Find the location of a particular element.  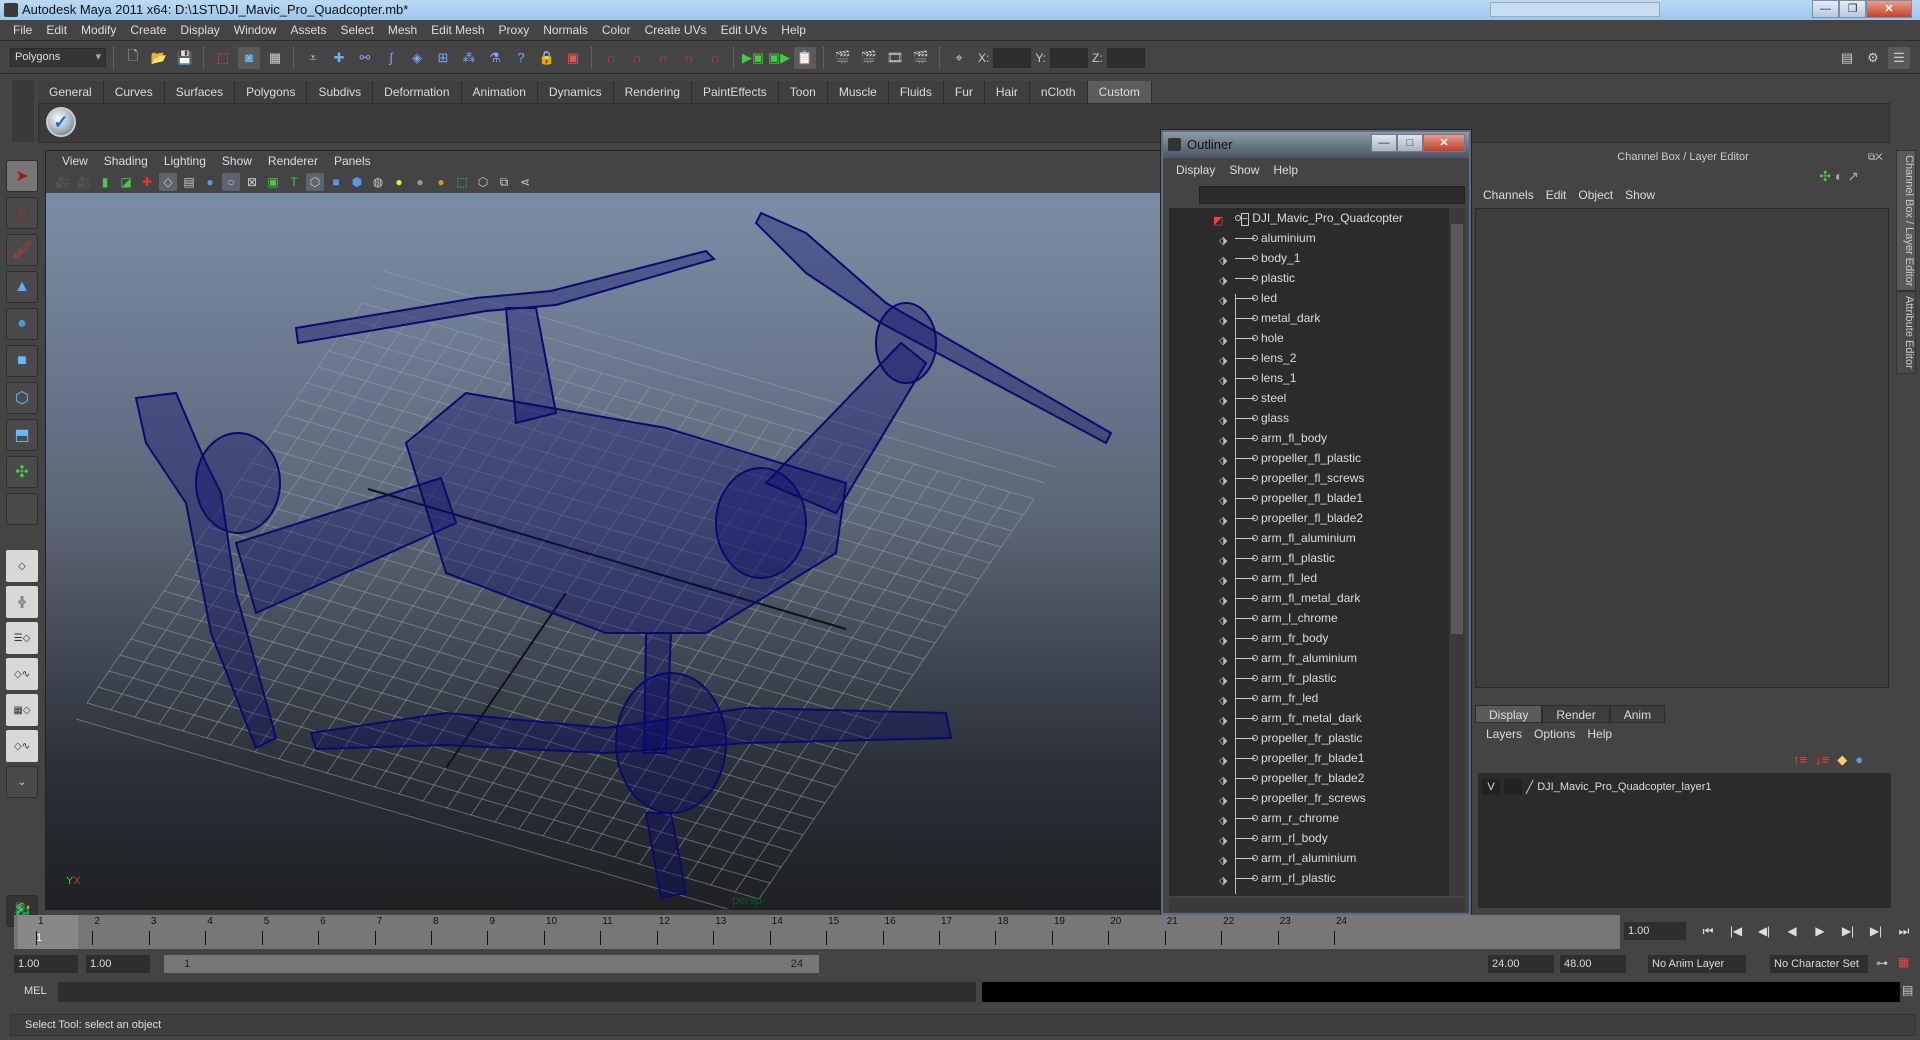

viewport-menu-panels: Panels is located at coordinates (352, 161).